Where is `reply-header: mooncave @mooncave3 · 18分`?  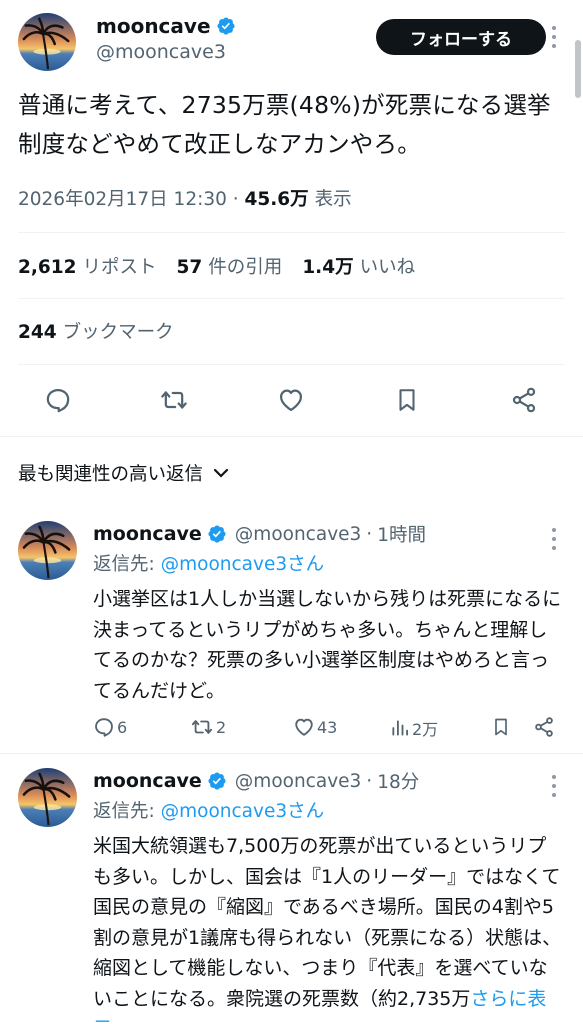 reply-header: mooncave @mooncave3 · 18分 is located at coordinates (256, 781).